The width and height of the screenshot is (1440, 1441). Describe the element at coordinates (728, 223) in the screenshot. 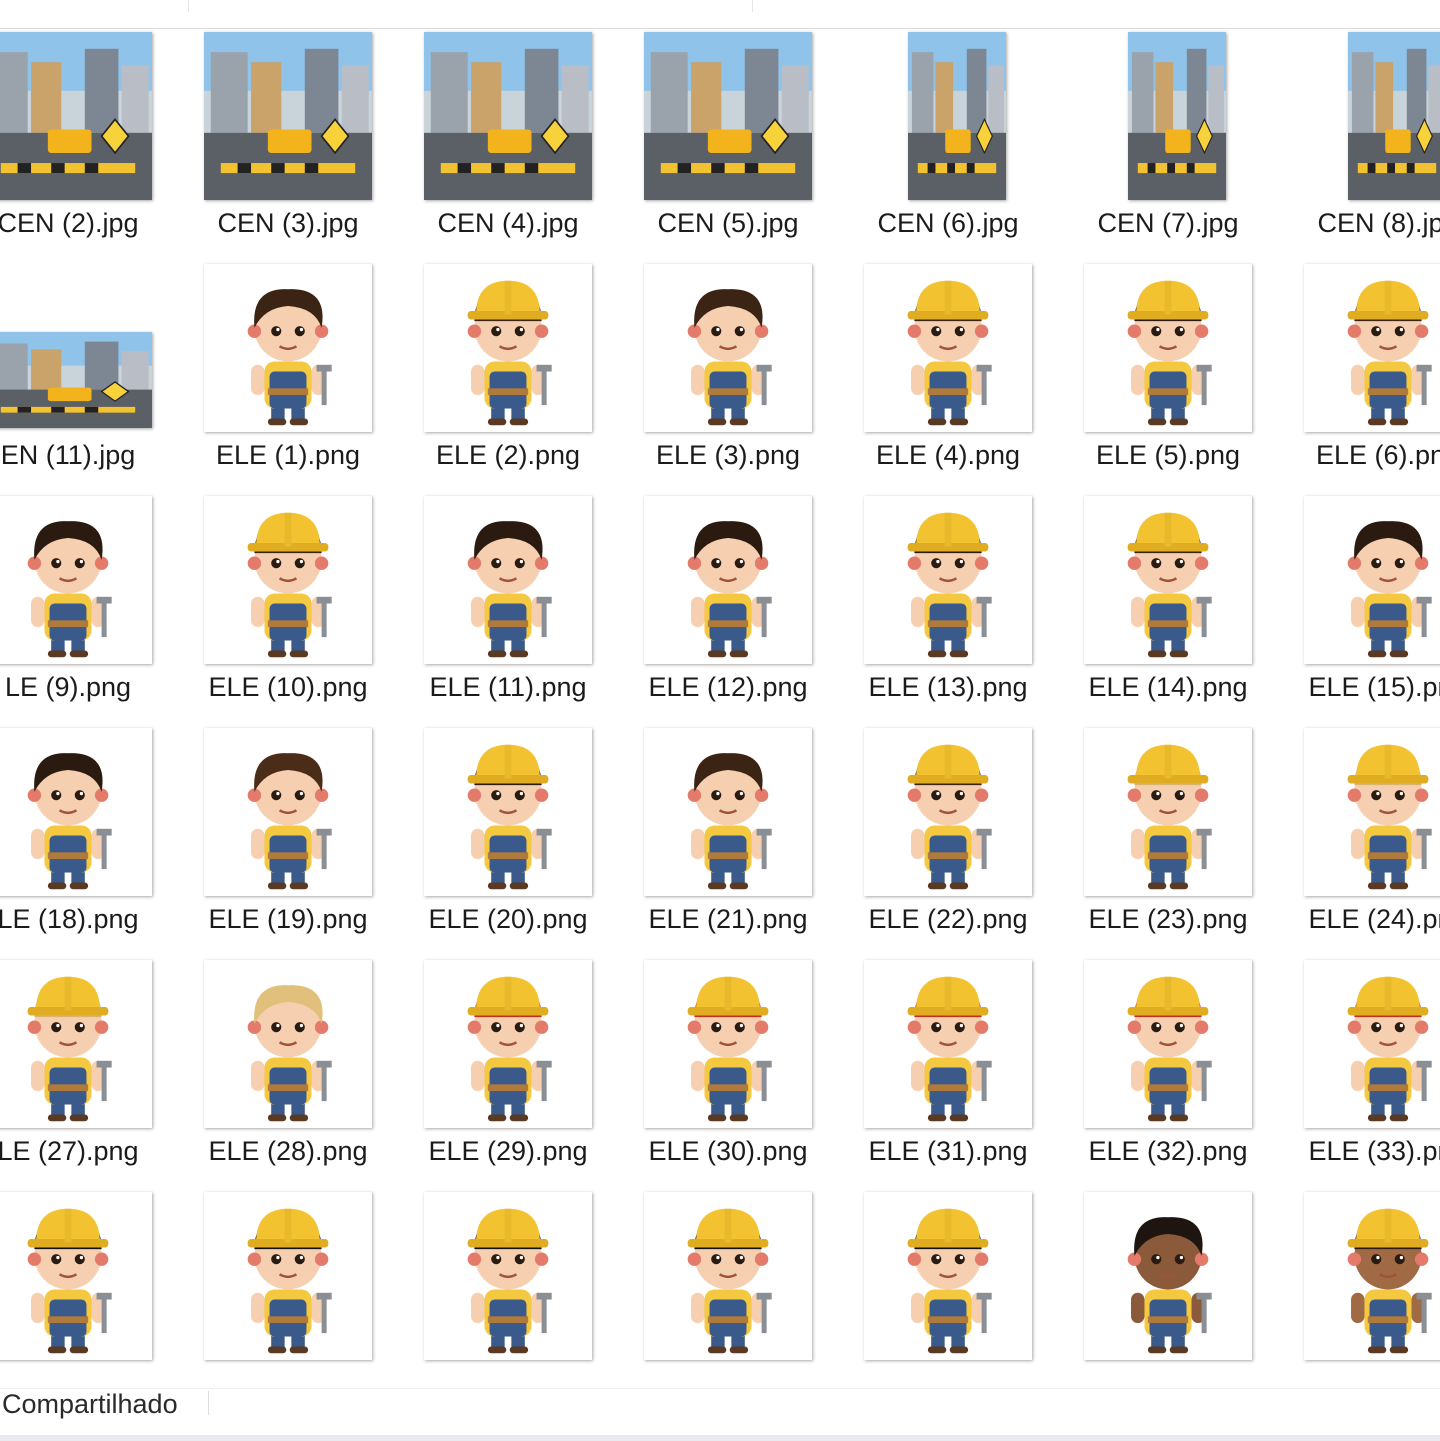

I see `file-name-label: CEN (5).jpg` at that location.